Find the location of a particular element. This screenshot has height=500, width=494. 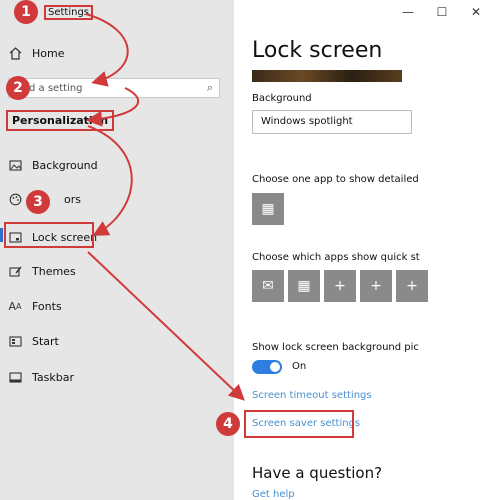

sidebar-item-label: Taskbar is located at coordinates (53, 377).